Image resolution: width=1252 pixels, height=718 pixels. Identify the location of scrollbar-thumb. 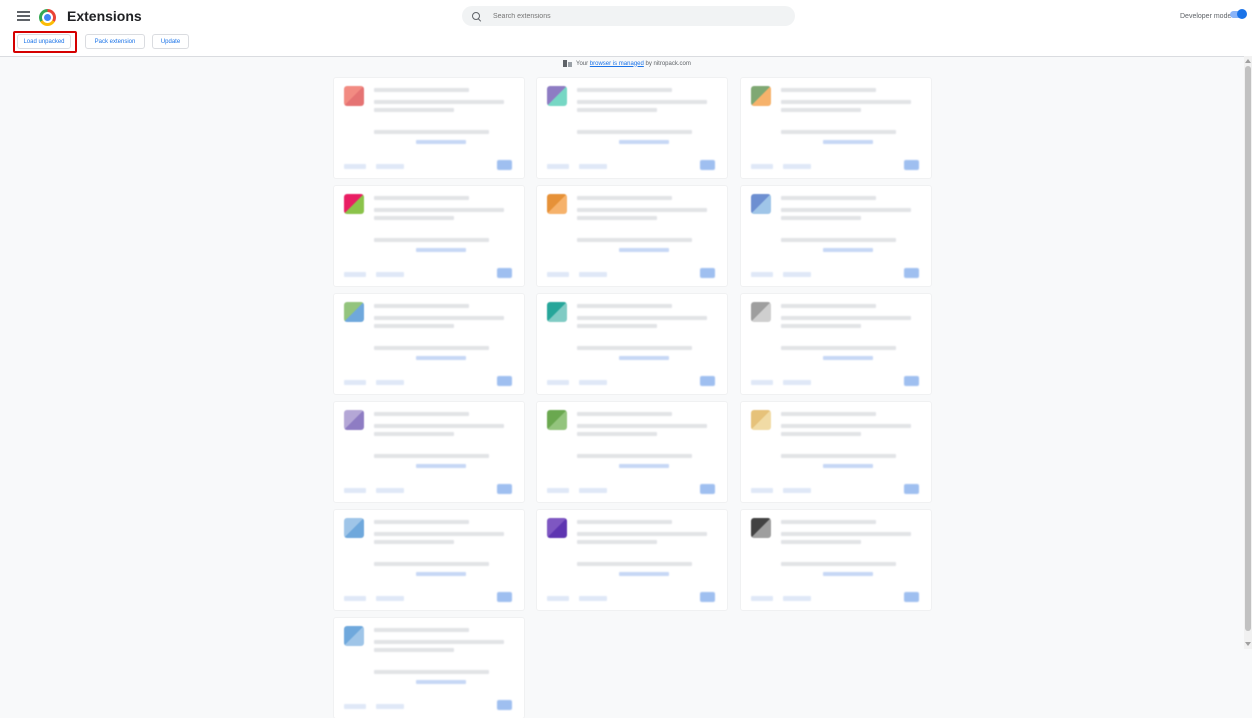
(1248, 348).